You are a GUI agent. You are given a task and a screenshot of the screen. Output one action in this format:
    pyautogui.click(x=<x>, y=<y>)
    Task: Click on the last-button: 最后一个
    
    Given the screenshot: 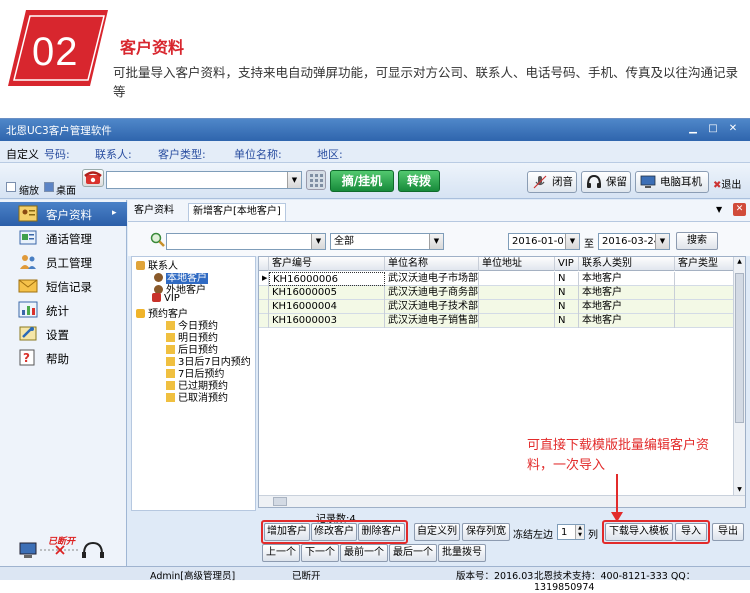 What is the action you would take?
    pyautogui.click(x=413, y=553)
    